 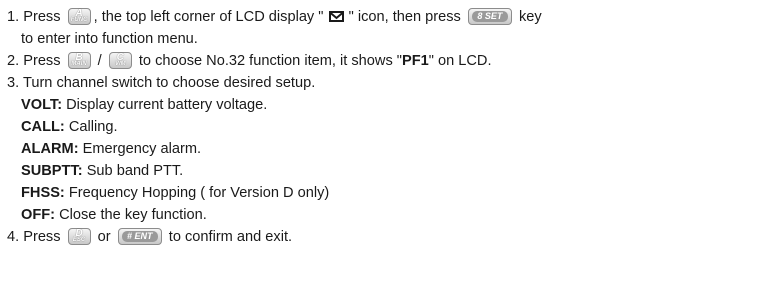 What do you see at coordinates (50, 149) in the screenshot?
I see `option-name: ALARM:` at bounding box center [50, 149].